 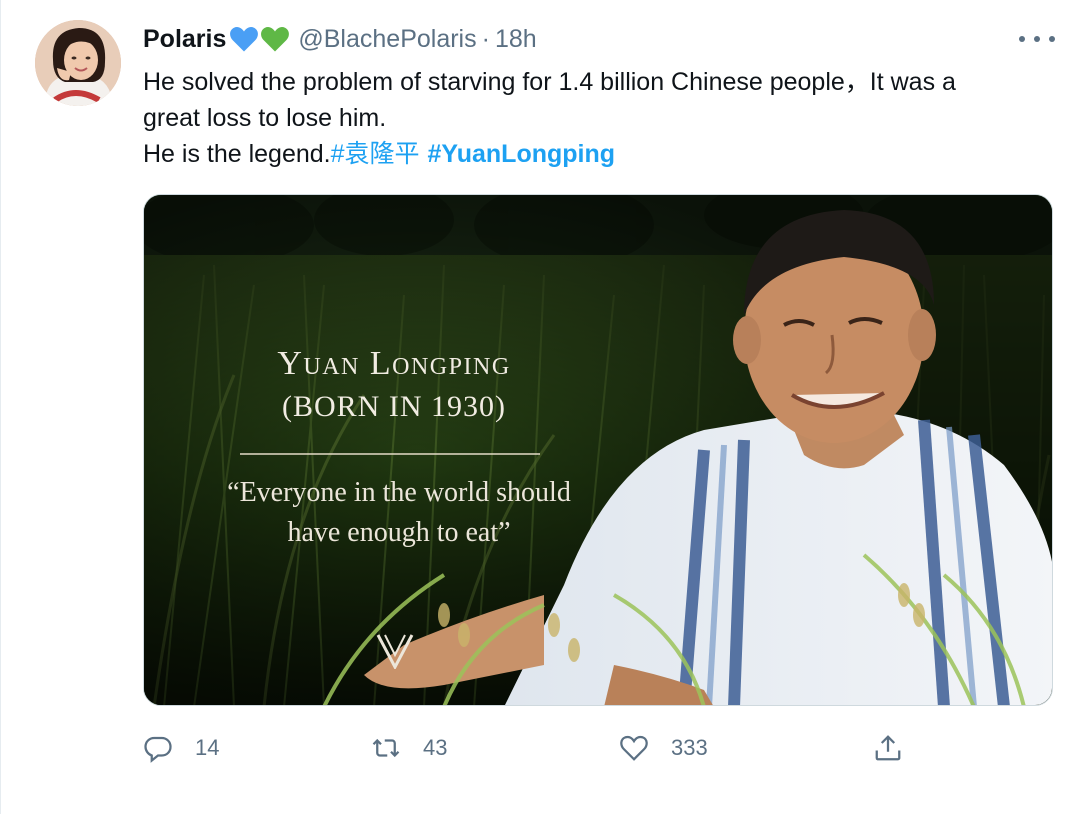 I want to click on tweet-text-line-3: He is the legend.#袁隆平 #YuanLongping, so click(x=598, y=154).